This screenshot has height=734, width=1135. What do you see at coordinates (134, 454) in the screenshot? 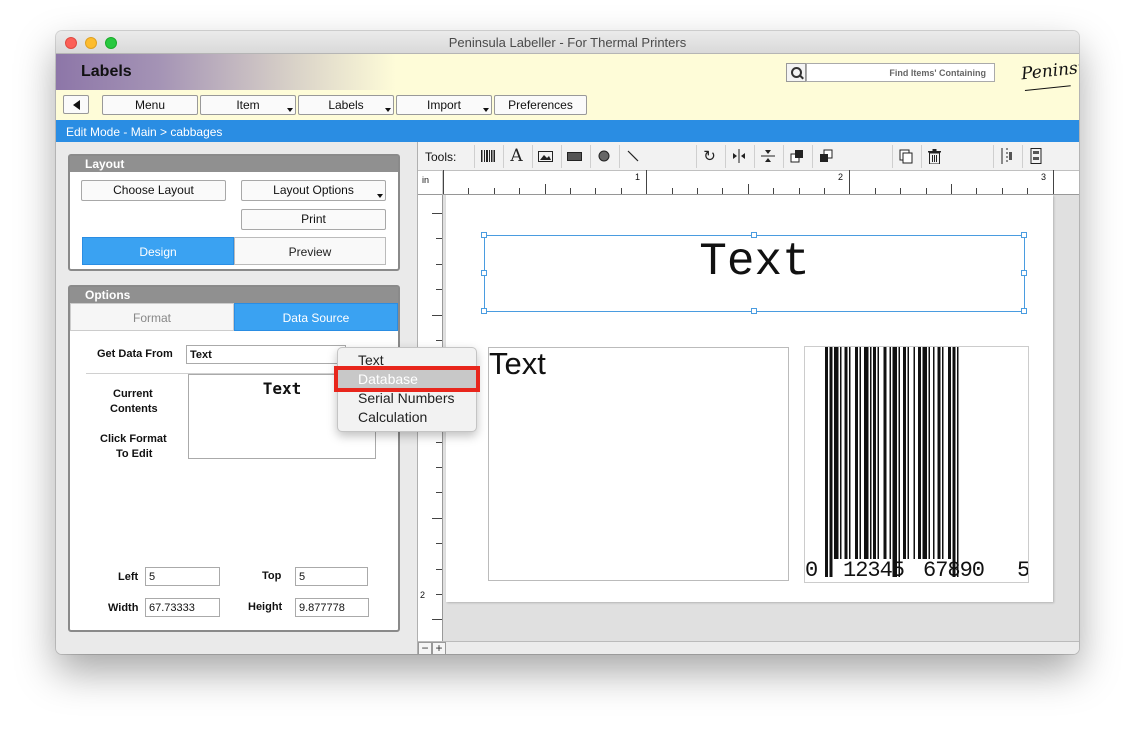
I see `to-edit-label: To Edit` at bounding box center [134, 454].